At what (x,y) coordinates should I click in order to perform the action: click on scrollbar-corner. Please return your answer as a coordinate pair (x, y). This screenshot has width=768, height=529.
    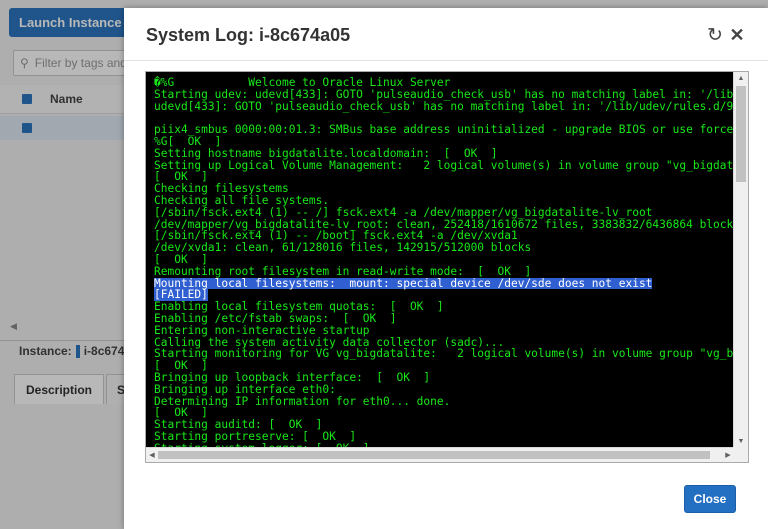
    Looking at the image, I should click on (740, 454).